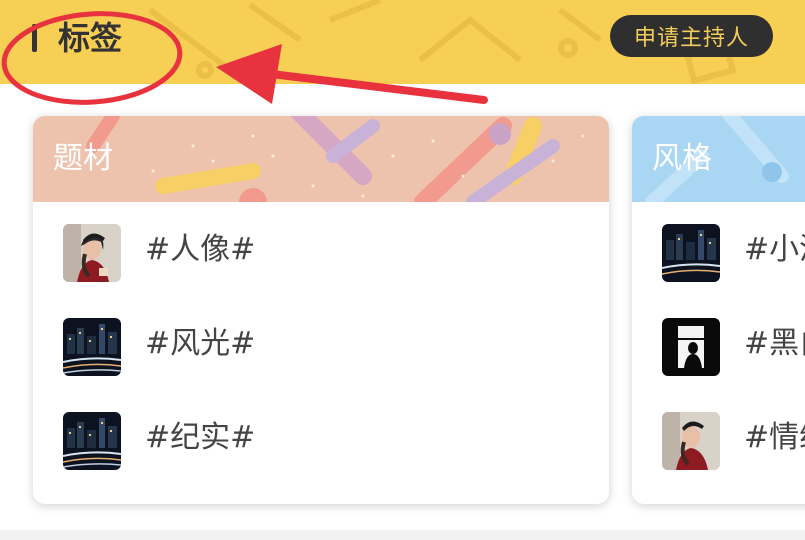 This screenshot has width=805, height=540. I want to click on annotation-arrowhead, so click(249, 74).